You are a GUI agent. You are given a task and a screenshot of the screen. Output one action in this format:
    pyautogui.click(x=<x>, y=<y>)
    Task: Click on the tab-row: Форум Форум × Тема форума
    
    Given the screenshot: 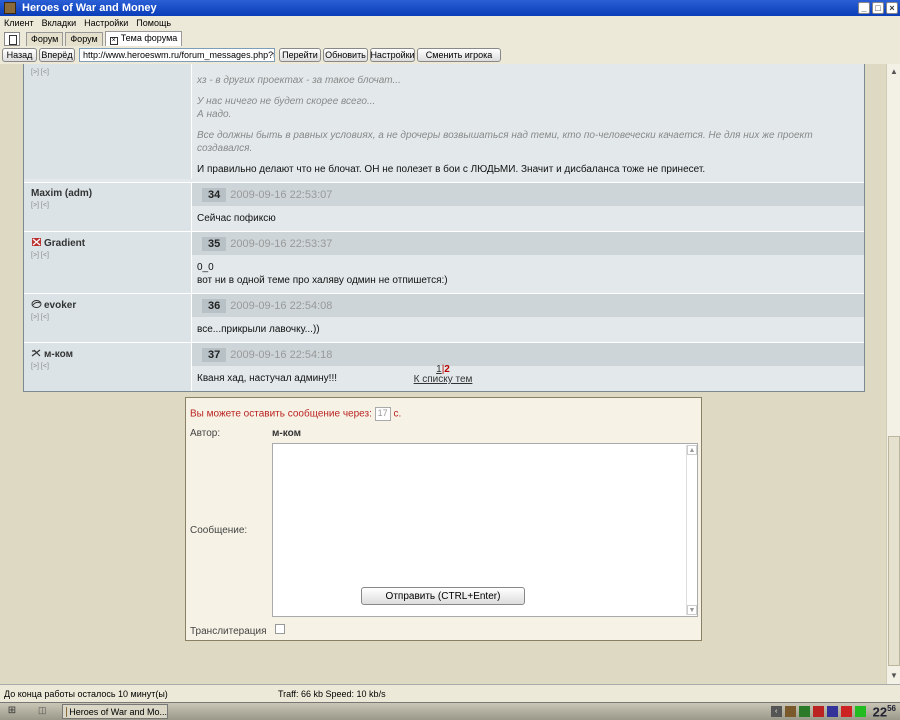 What is the action you would take?
    pyautogui.click(x=450, y=38)
    